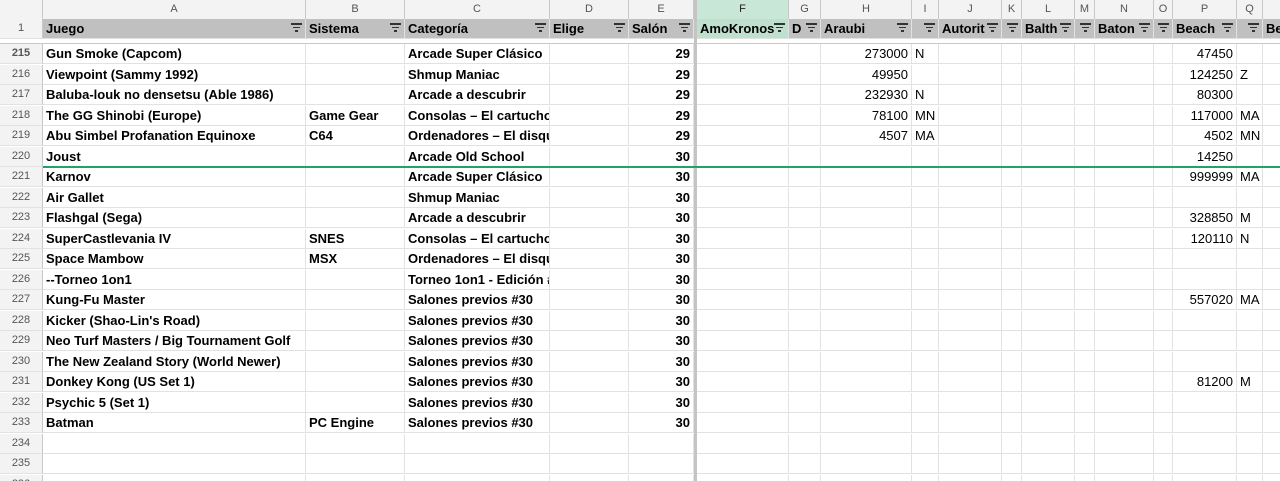 The height and width of the screenshot is (481, 1280). Describe the element at coordinates (1250, 74) in the screenshot. I see `cell-Q: Z` at that location.